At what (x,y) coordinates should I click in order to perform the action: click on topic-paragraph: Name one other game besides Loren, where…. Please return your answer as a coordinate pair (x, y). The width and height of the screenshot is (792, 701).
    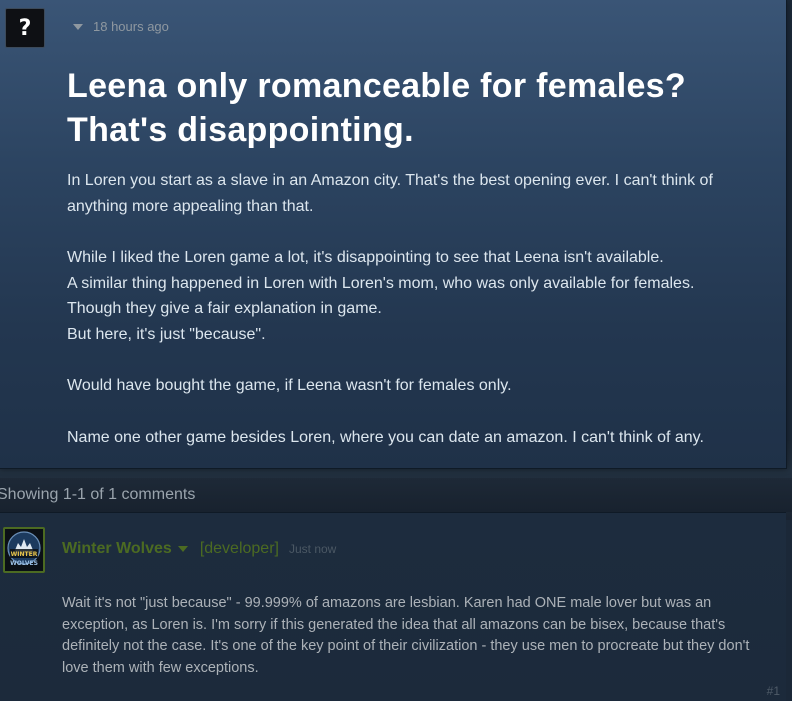
    Looking at the image, I should click on (385, 437).